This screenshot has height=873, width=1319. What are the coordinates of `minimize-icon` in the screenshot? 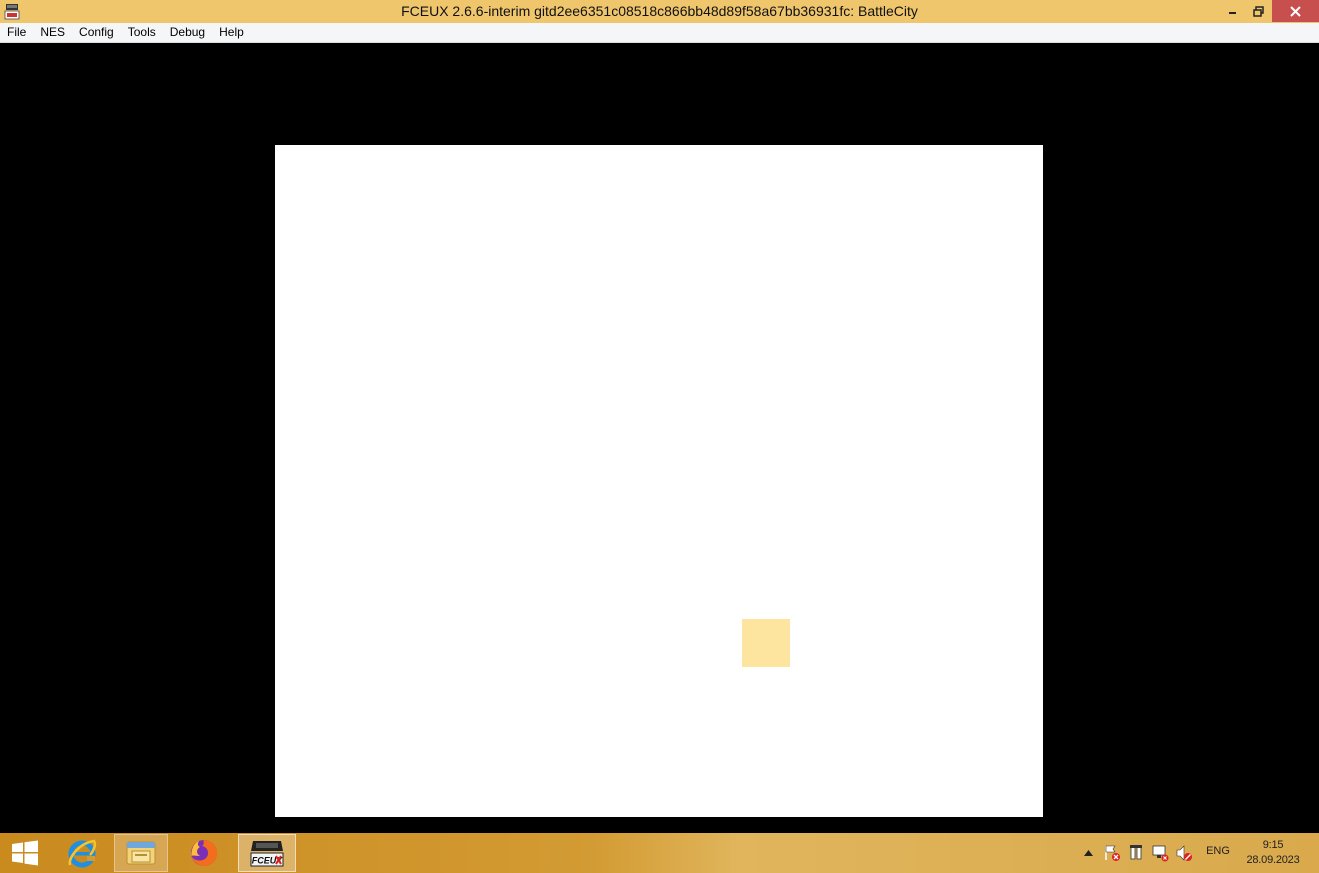 It's located at (1232, 13).